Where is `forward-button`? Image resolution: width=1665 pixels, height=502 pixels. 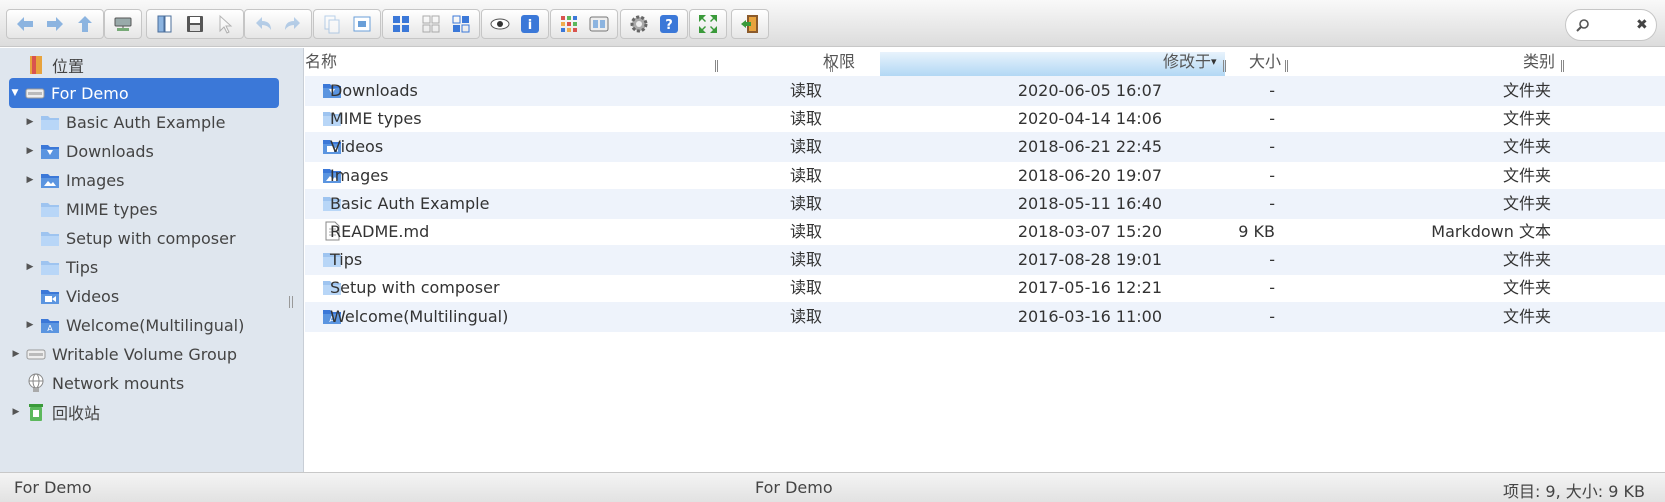
forward-button is located at coordinates (55, 24).